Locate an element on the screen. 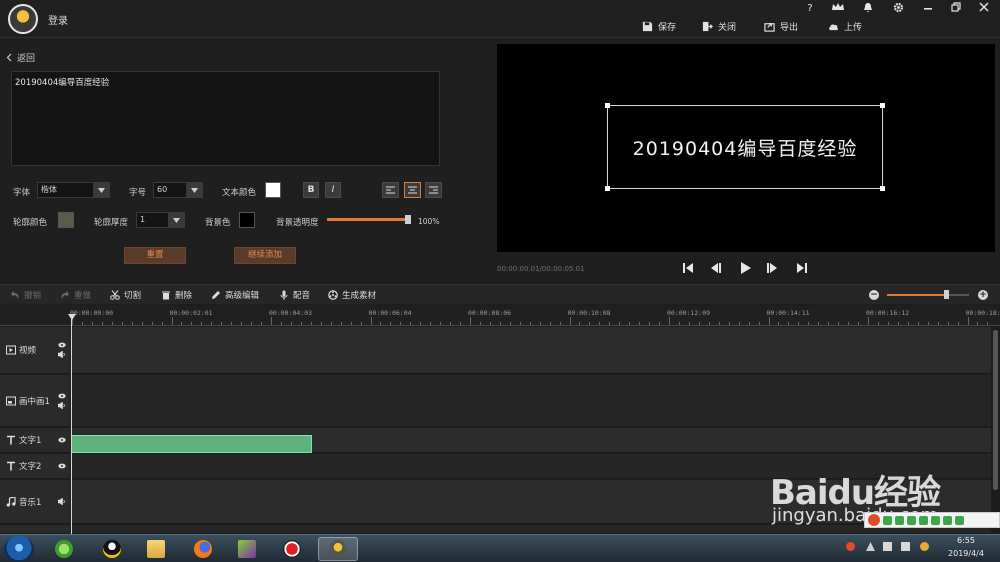 This screenshot has width=1000, height=562. skip-start-button is located at coordinates (688, 268).